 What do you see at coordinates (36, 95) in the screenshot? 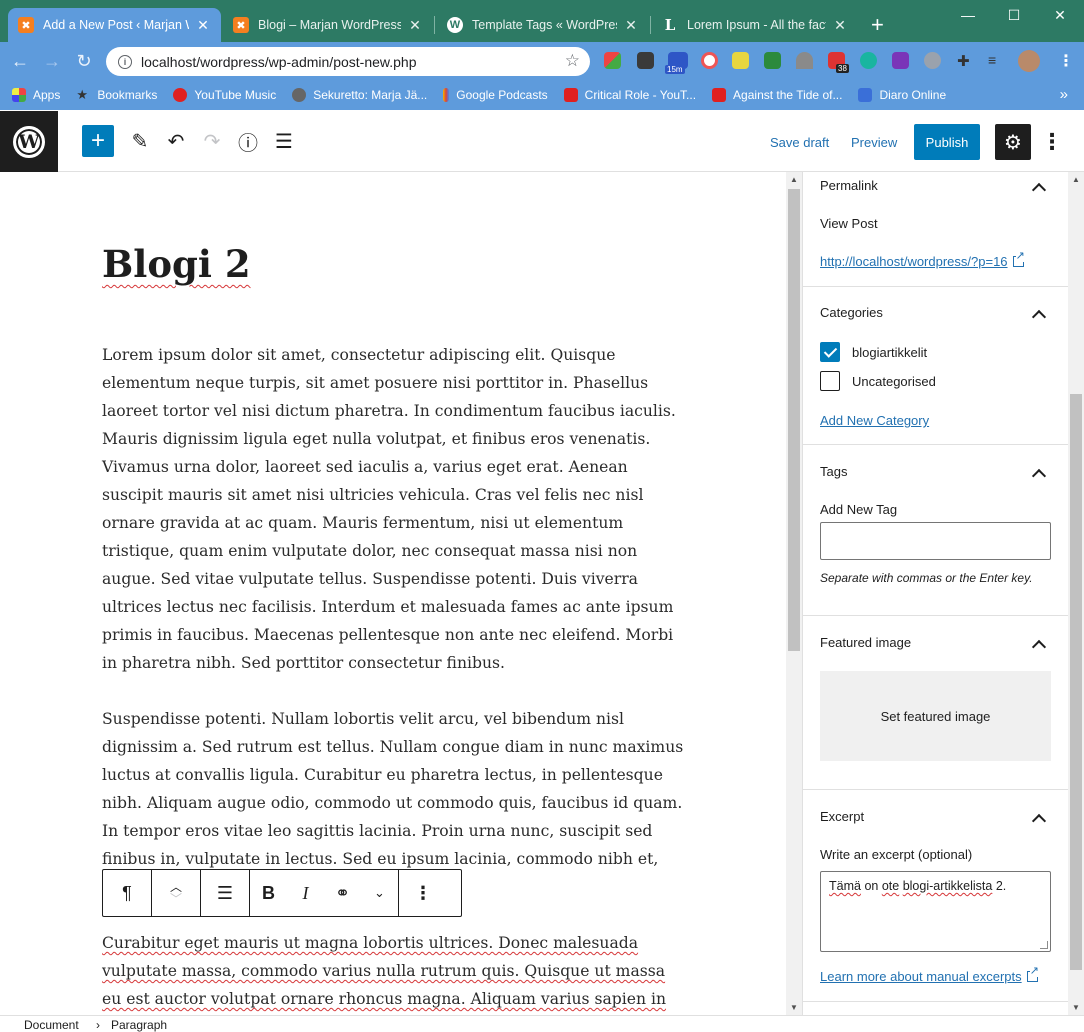
I see `bookmark-item: Apps` at bounding box center [36, 95].